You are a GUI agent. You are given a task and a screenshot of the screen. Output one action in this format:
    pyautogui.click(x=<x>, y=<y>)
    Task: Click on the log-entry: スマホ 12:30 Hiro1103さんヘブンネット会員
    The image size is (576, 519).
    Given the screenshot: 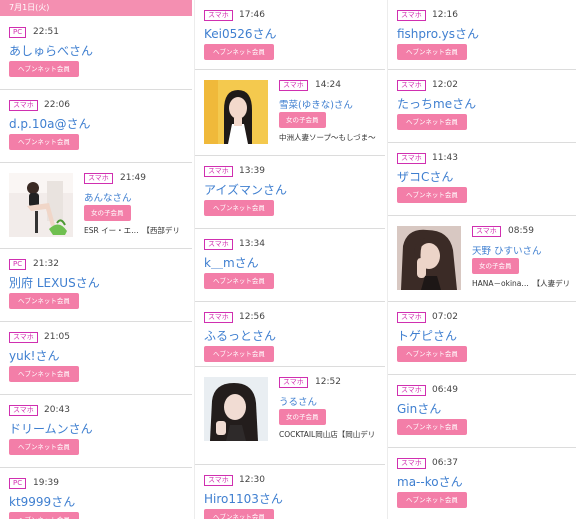 What is the action you would take?
    pyautogui.click(x=290, y=492)
    